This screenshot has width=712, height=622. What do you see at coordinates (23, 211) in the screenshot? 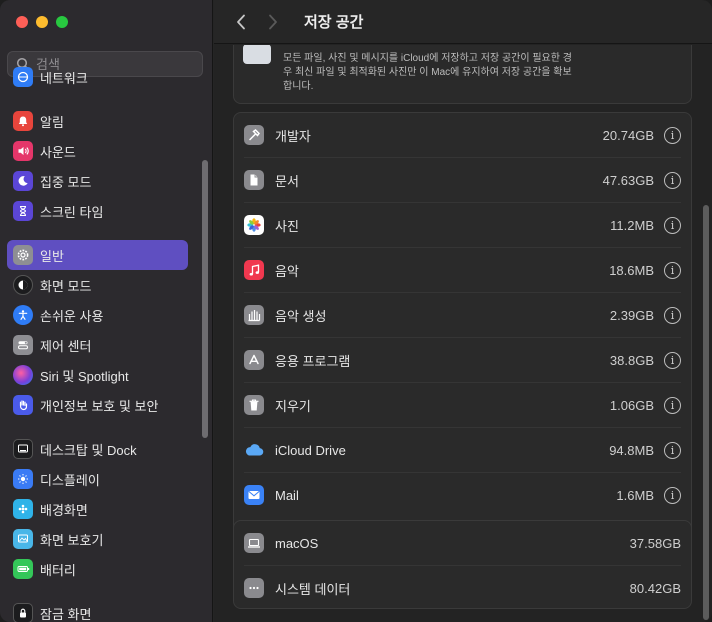
I see `hourglass-icon` at bounding box center [23, 211].